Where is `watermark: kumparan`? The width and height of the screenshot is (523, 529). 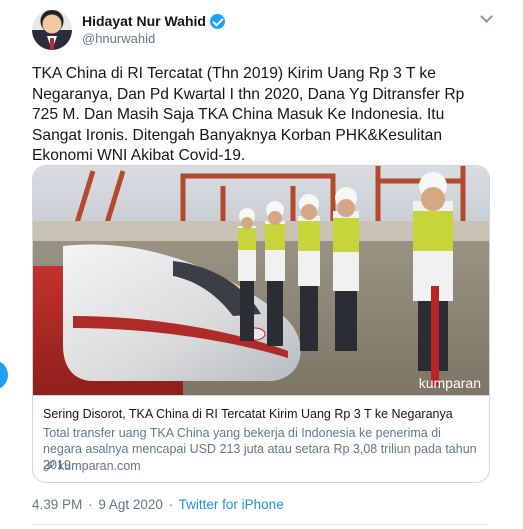 watermark: kumparan is located at coordinates (450, 383).